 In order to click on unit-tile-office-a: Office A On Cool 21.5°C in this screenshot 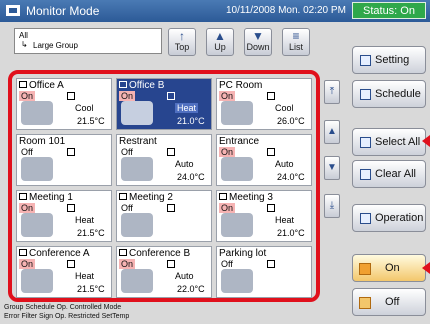, I will do `click(64, 104)`.